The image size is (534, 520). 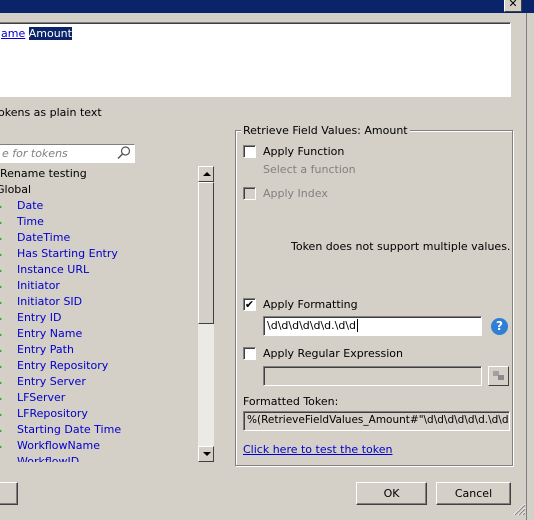 I want to click on size-grip-icon, so click(x=519, y=509).